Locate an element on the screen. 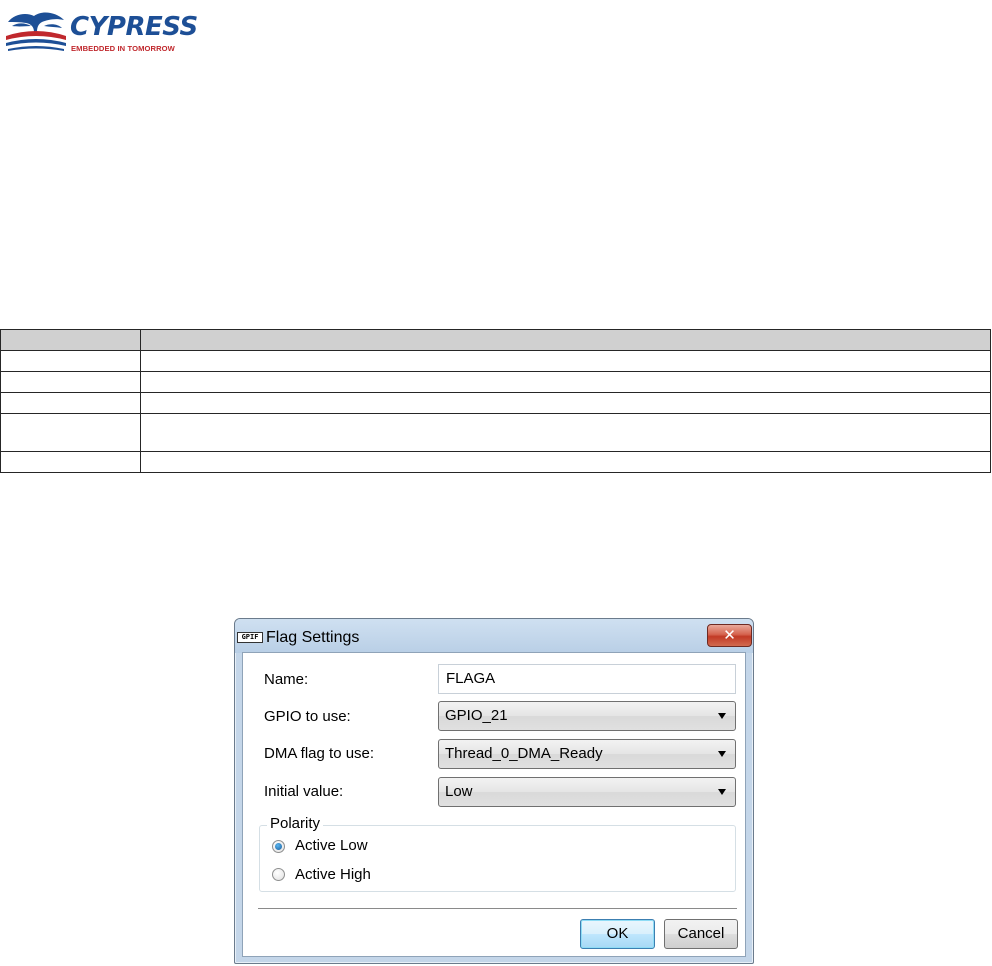 This screenshot has width=992, height=966. name-label: Name: is located at coordinates (286, 679).